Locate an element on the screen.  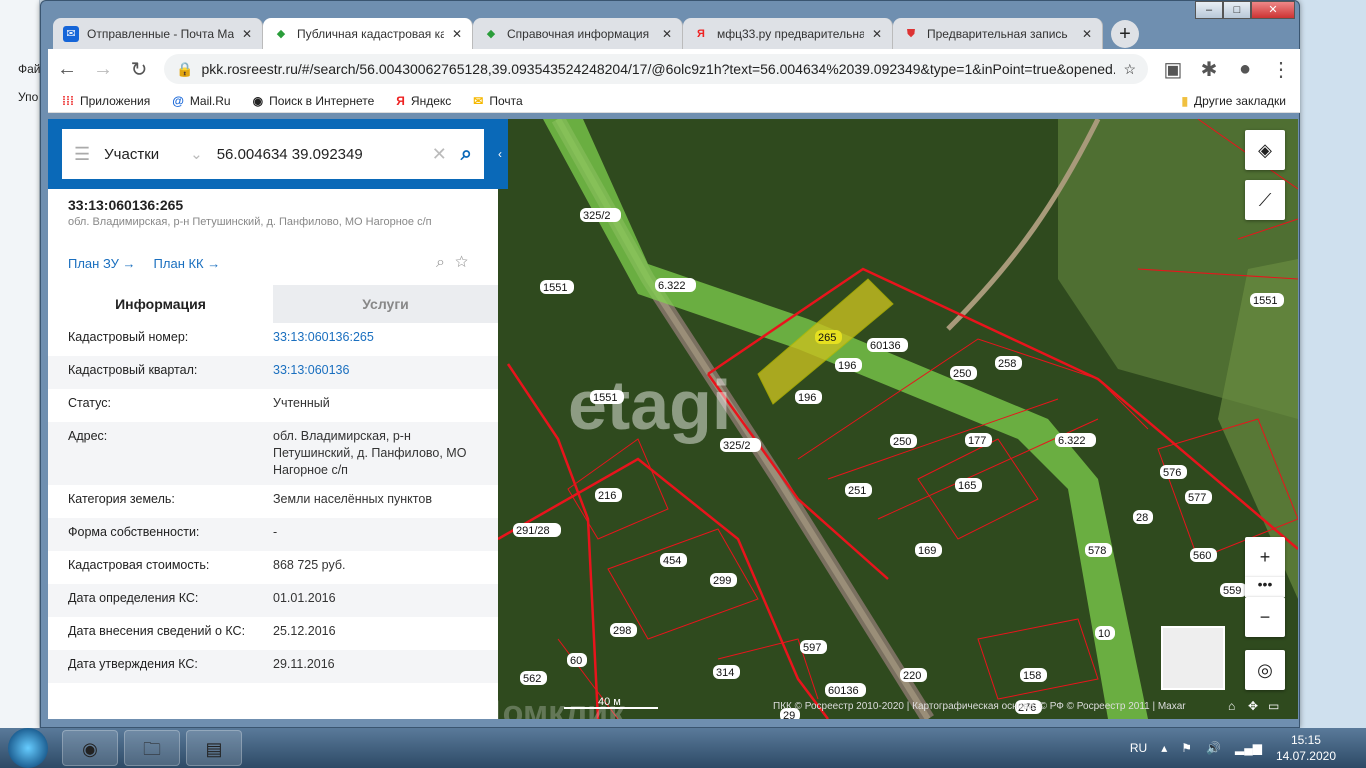
map-parcel-label: 60 is located at coordinates (576, 661).